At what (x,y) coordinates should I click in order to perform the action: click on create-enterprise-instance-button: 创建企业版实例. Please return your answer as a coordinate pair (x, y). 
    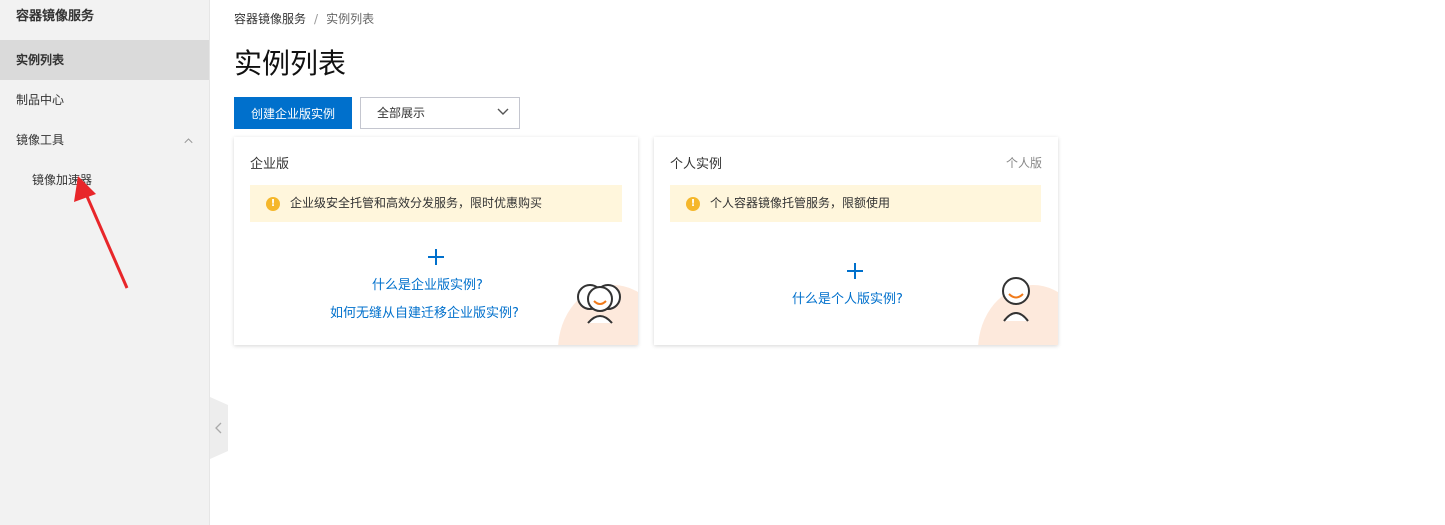
    Looking at the image, I should click on (293, 113).